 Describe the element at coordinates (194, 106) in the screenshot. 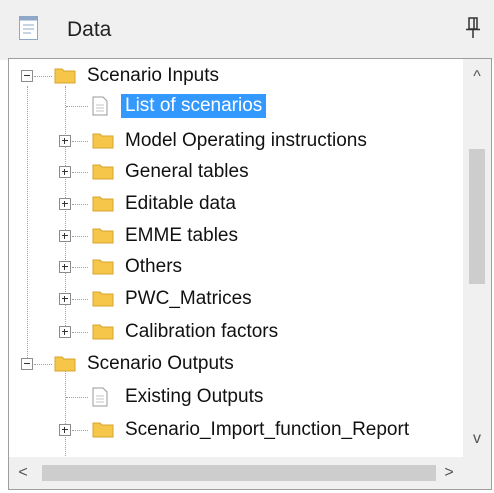

I see `tree-node-label: List of scenarios` at that location.